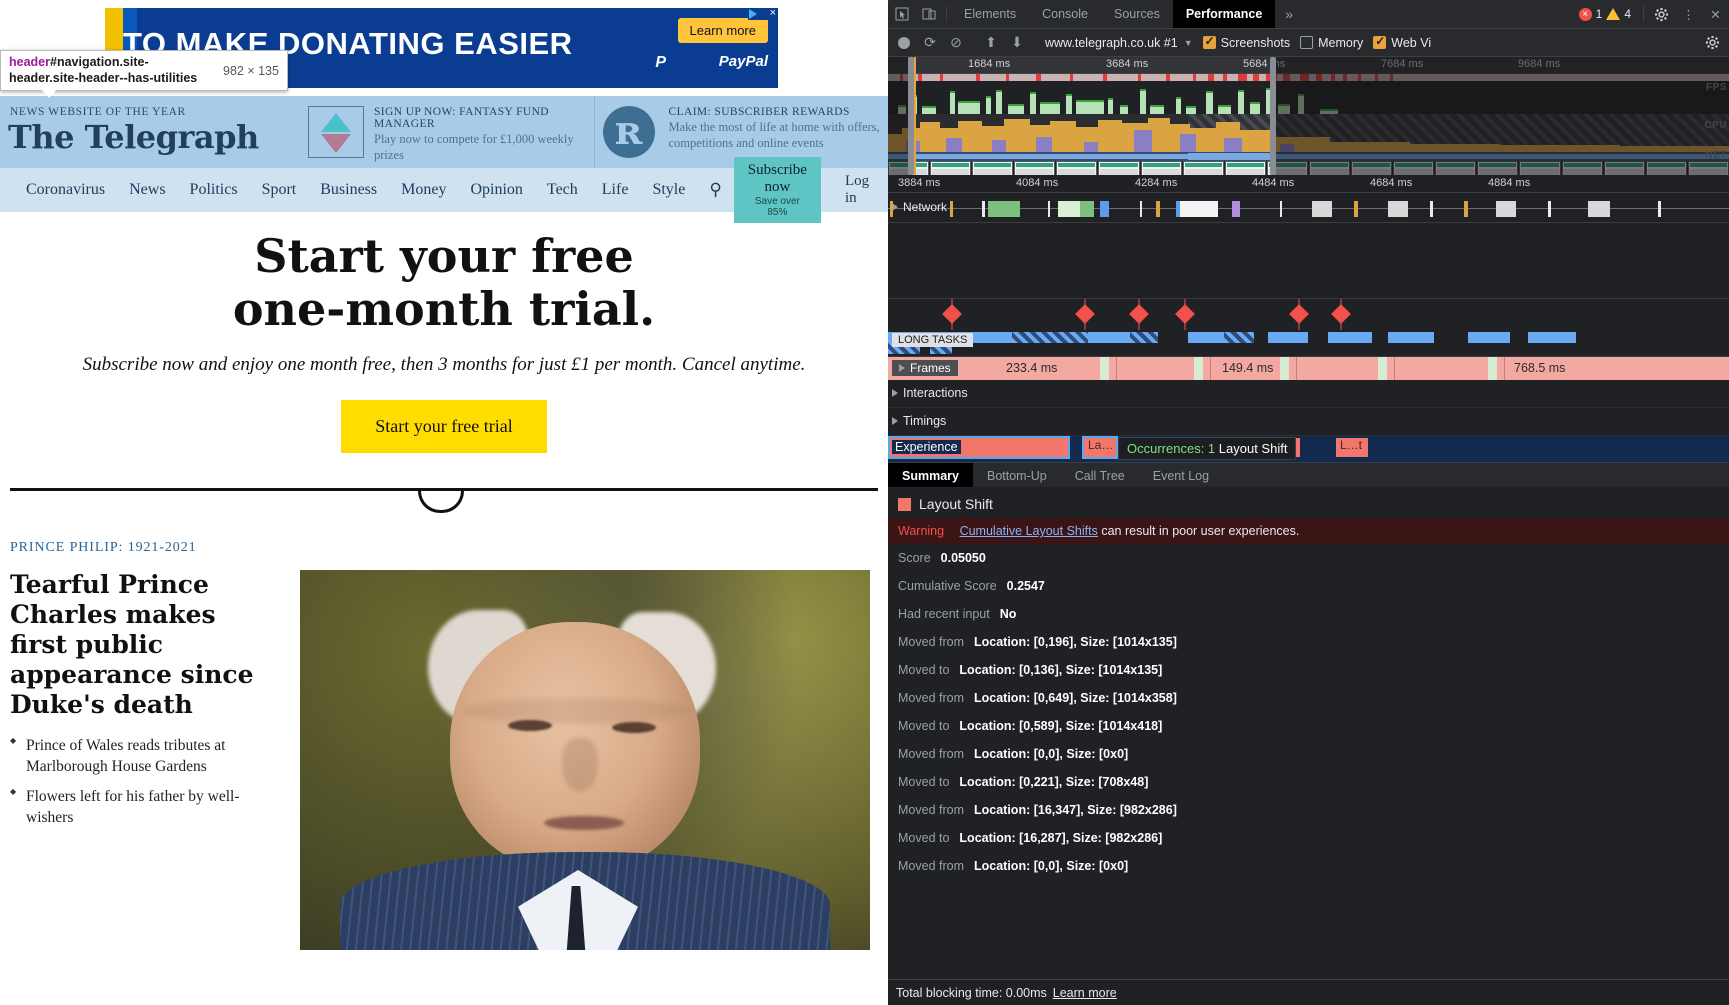 The image size is (1729, 1005). What do you see at coordinates (1308, 422) in the screenshot?
I see `timings-track: Timings` at bounding box center [1308, 422].